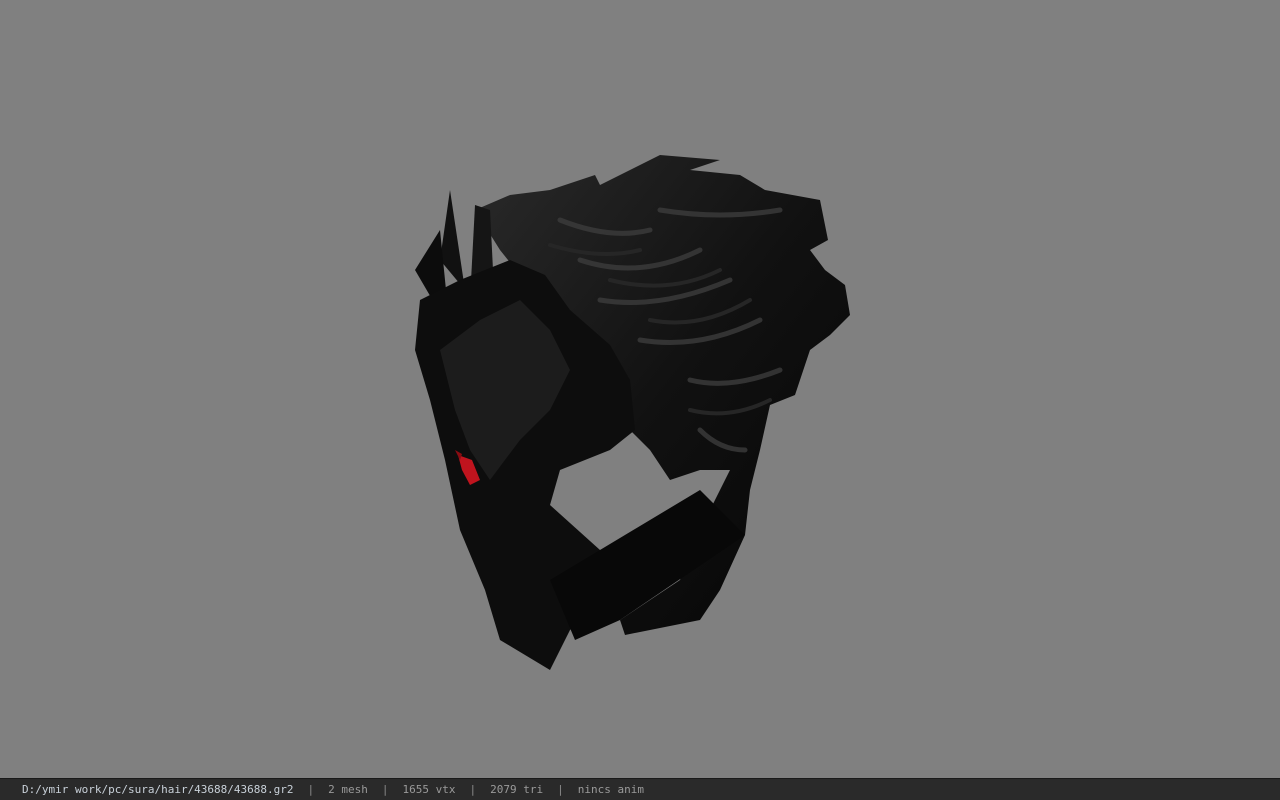 This screenshot has height=800, width=1280. What do you see at coordinates (517, 789) in the screenshot?
I see `triangle-count: 2079 tri` at bounding box center [517, 789].